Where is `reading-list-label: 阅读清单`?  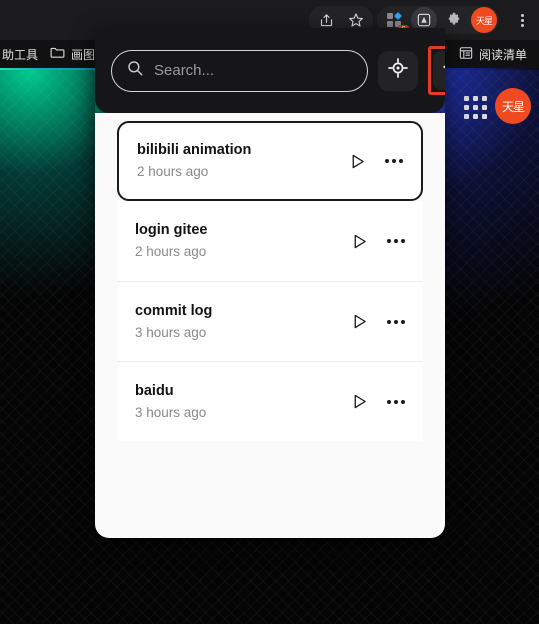 reading-list-label: 阅读清单 is located at coordinates (502, 54).